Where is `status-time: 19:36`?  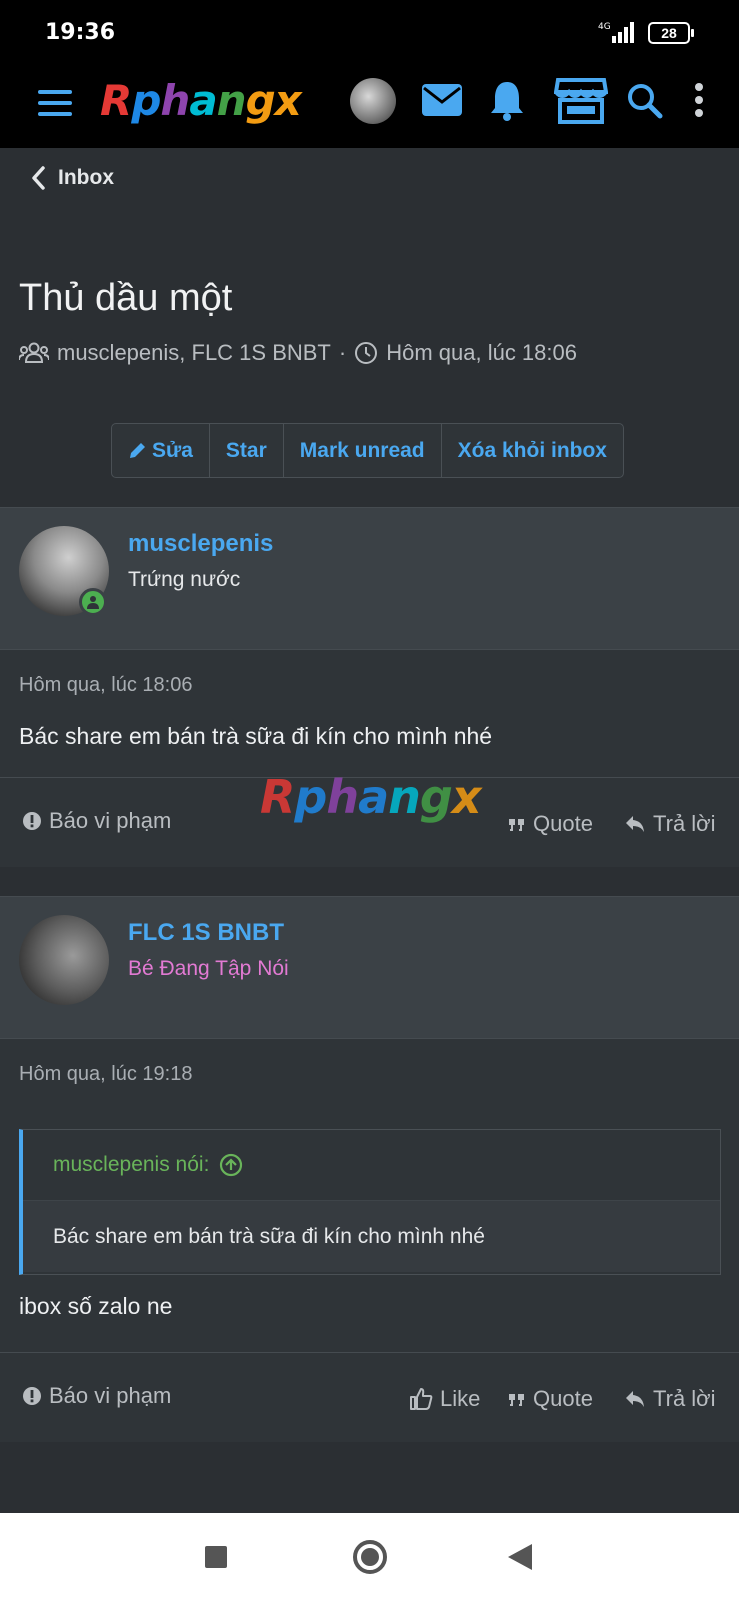
status-time: 19:36 is located at coordinates (80, 32).